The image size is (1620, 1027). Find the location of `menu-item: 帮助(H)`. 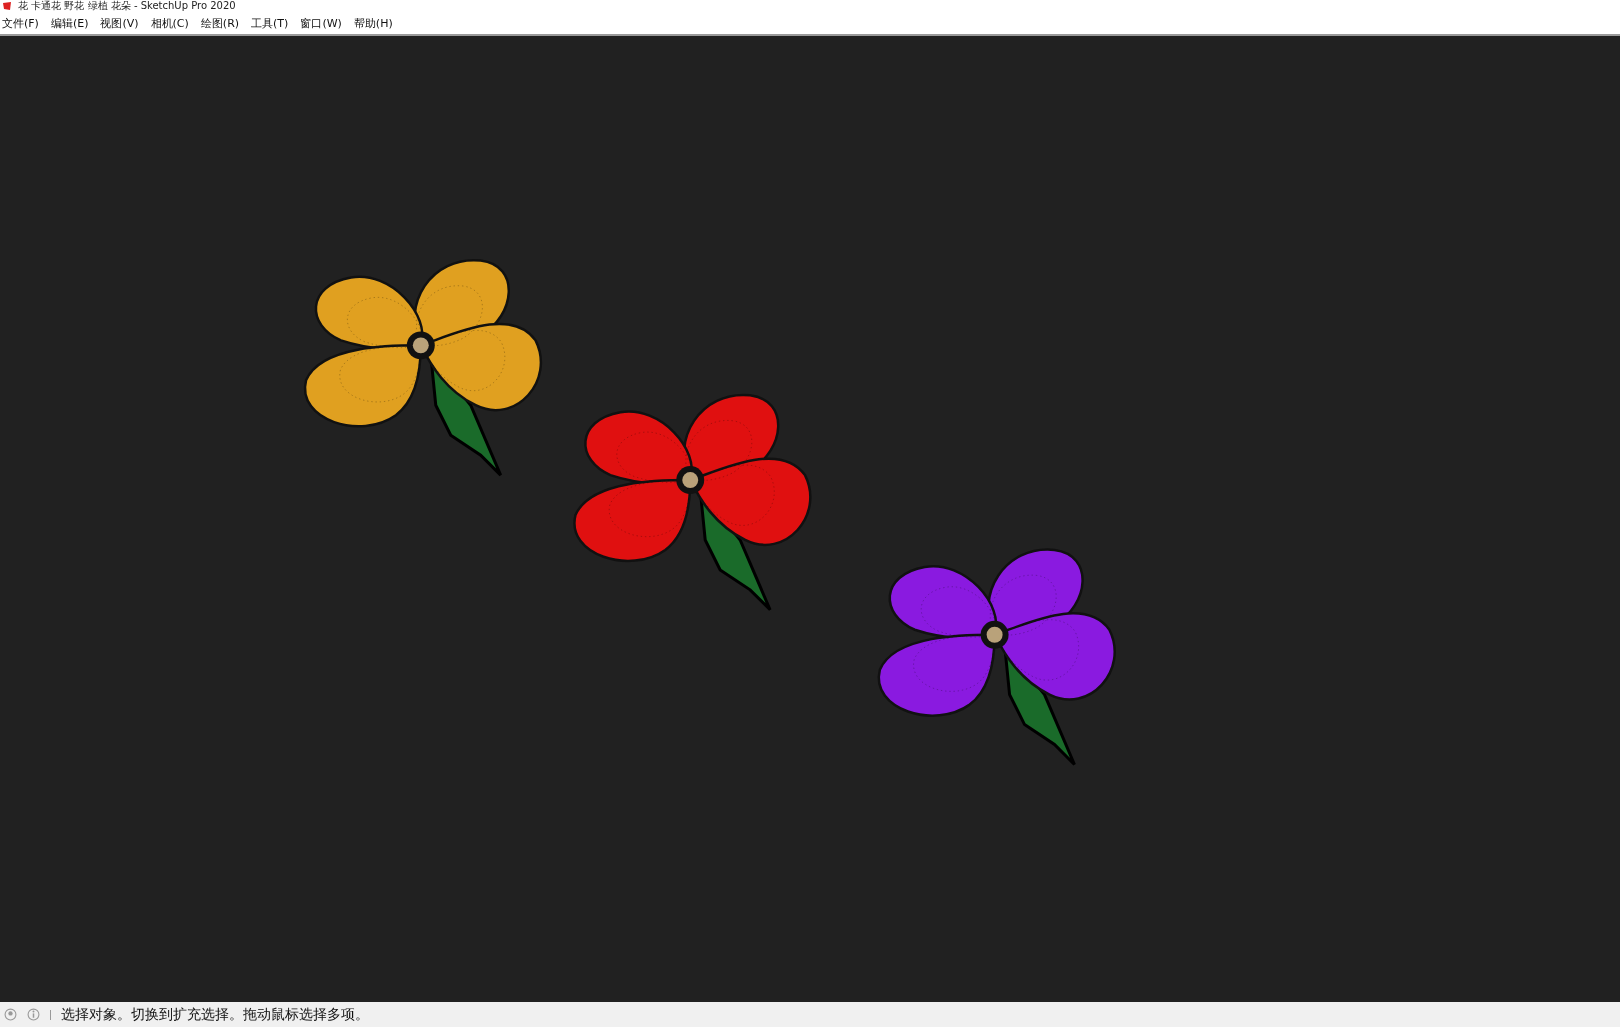

menu-item: 帮助(H) is located at coordinates (373, 23).